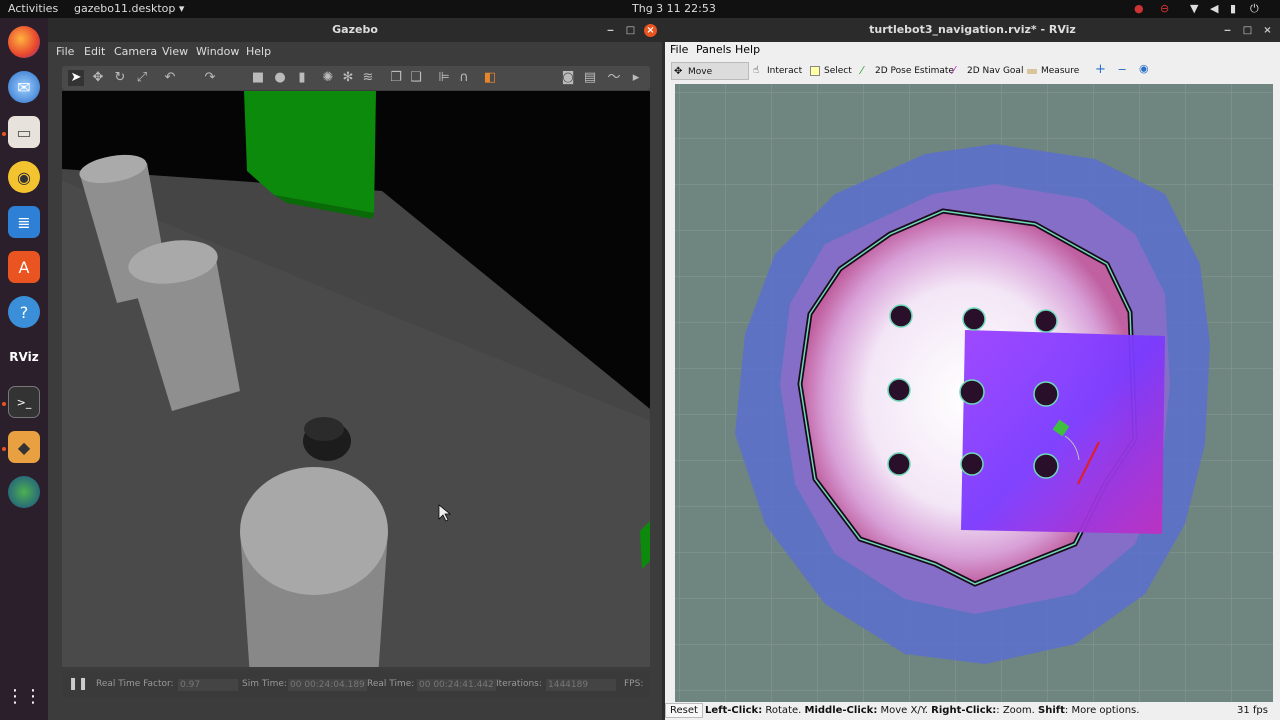 This screenshot has height=720, width=1280. What do you see at coordinates (456, 685) in the screenshot?
I see `real-time-value: 00 00:24:41.442` at bounding box center [456, 685].